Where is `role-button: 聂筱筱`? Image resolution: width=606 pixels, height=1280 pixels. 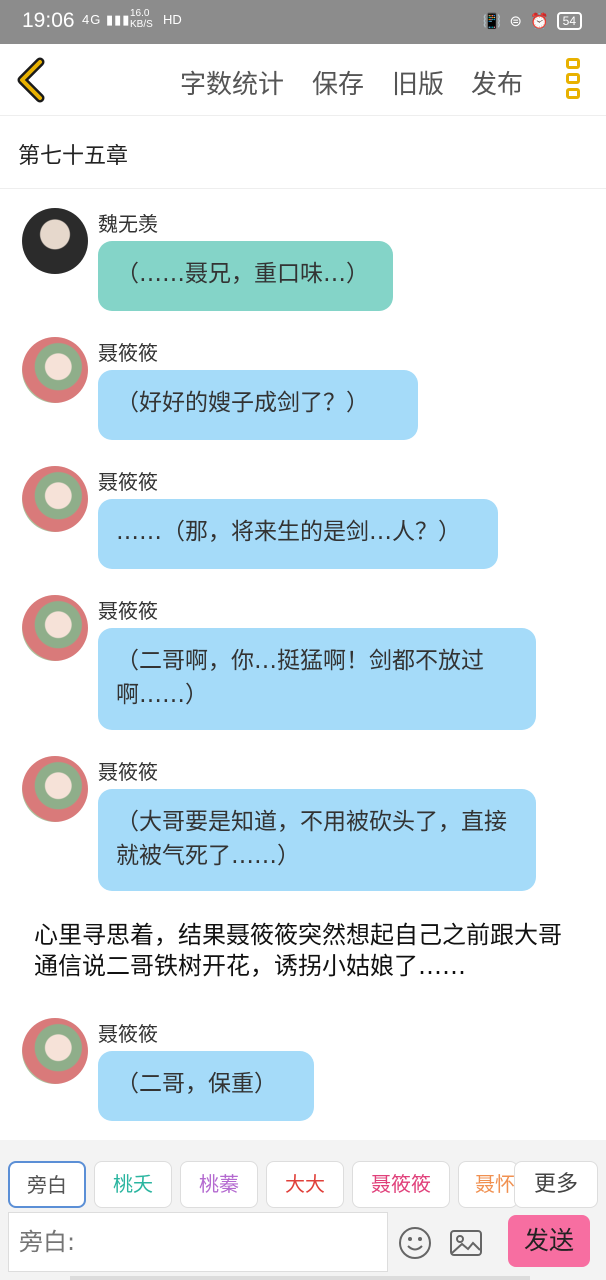 role-button: 聂筱筱 is located at coordinates (401, 1184).